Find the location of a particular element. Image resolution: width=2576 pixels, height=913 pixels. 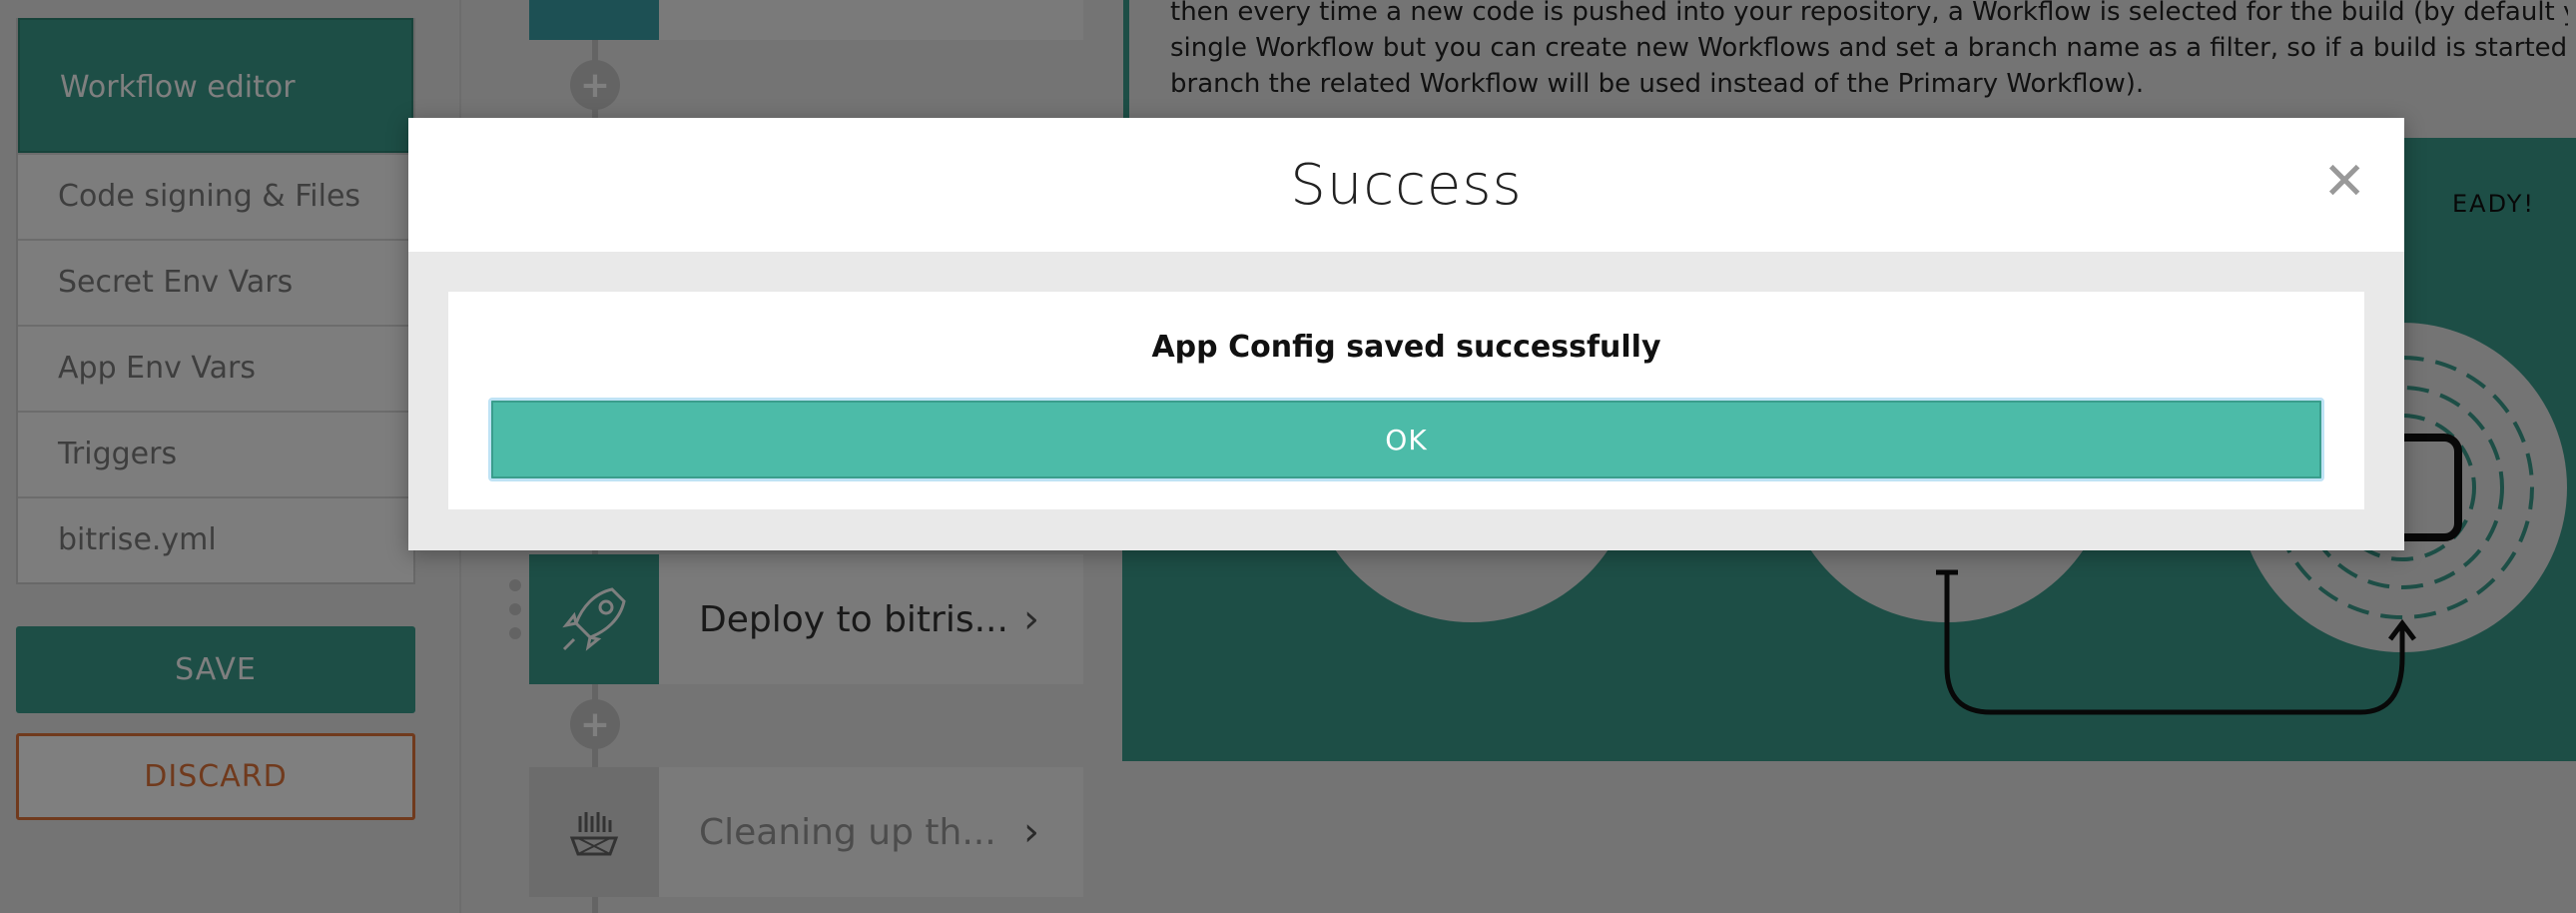

modal-title: Success is located at coordinates (1406, 185).